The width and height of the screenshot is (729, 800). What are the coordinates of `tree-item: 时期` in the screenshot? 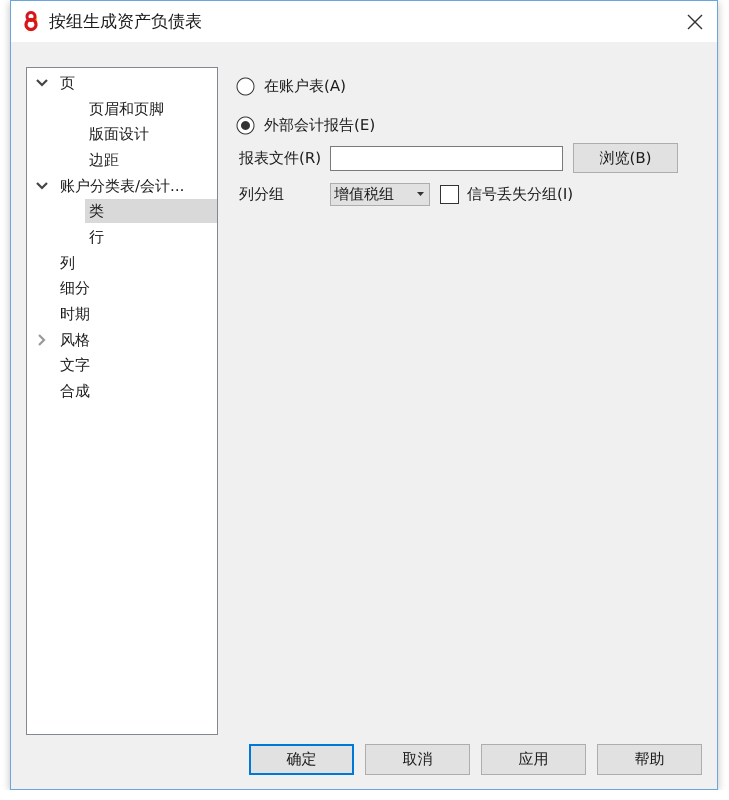 It's located at (75, 314).